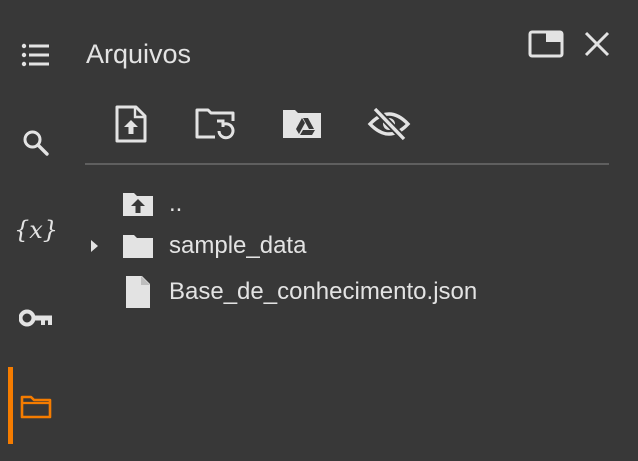  I want to click on open-in-tab-button, so click(546, 46).